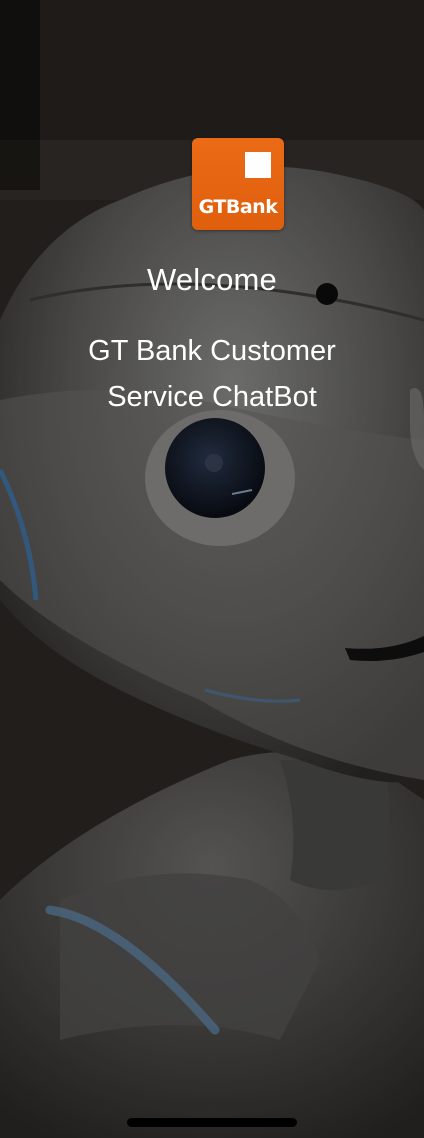  I want to click on logo-text: GTBank, so click(238, 207).